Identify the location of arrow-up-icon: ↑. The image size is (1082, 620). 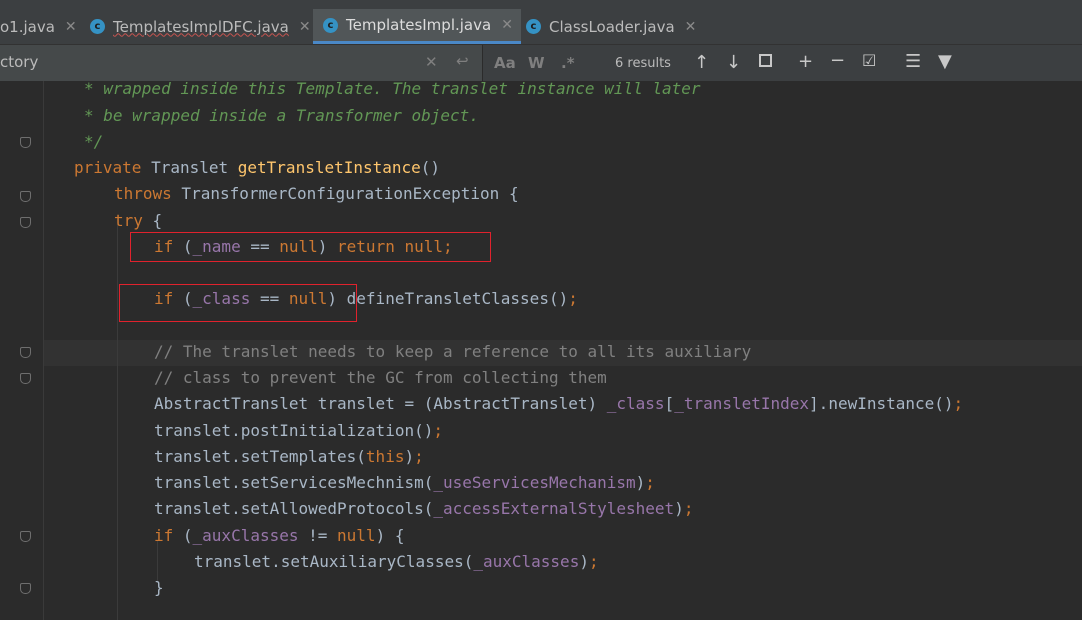
(701, 62).